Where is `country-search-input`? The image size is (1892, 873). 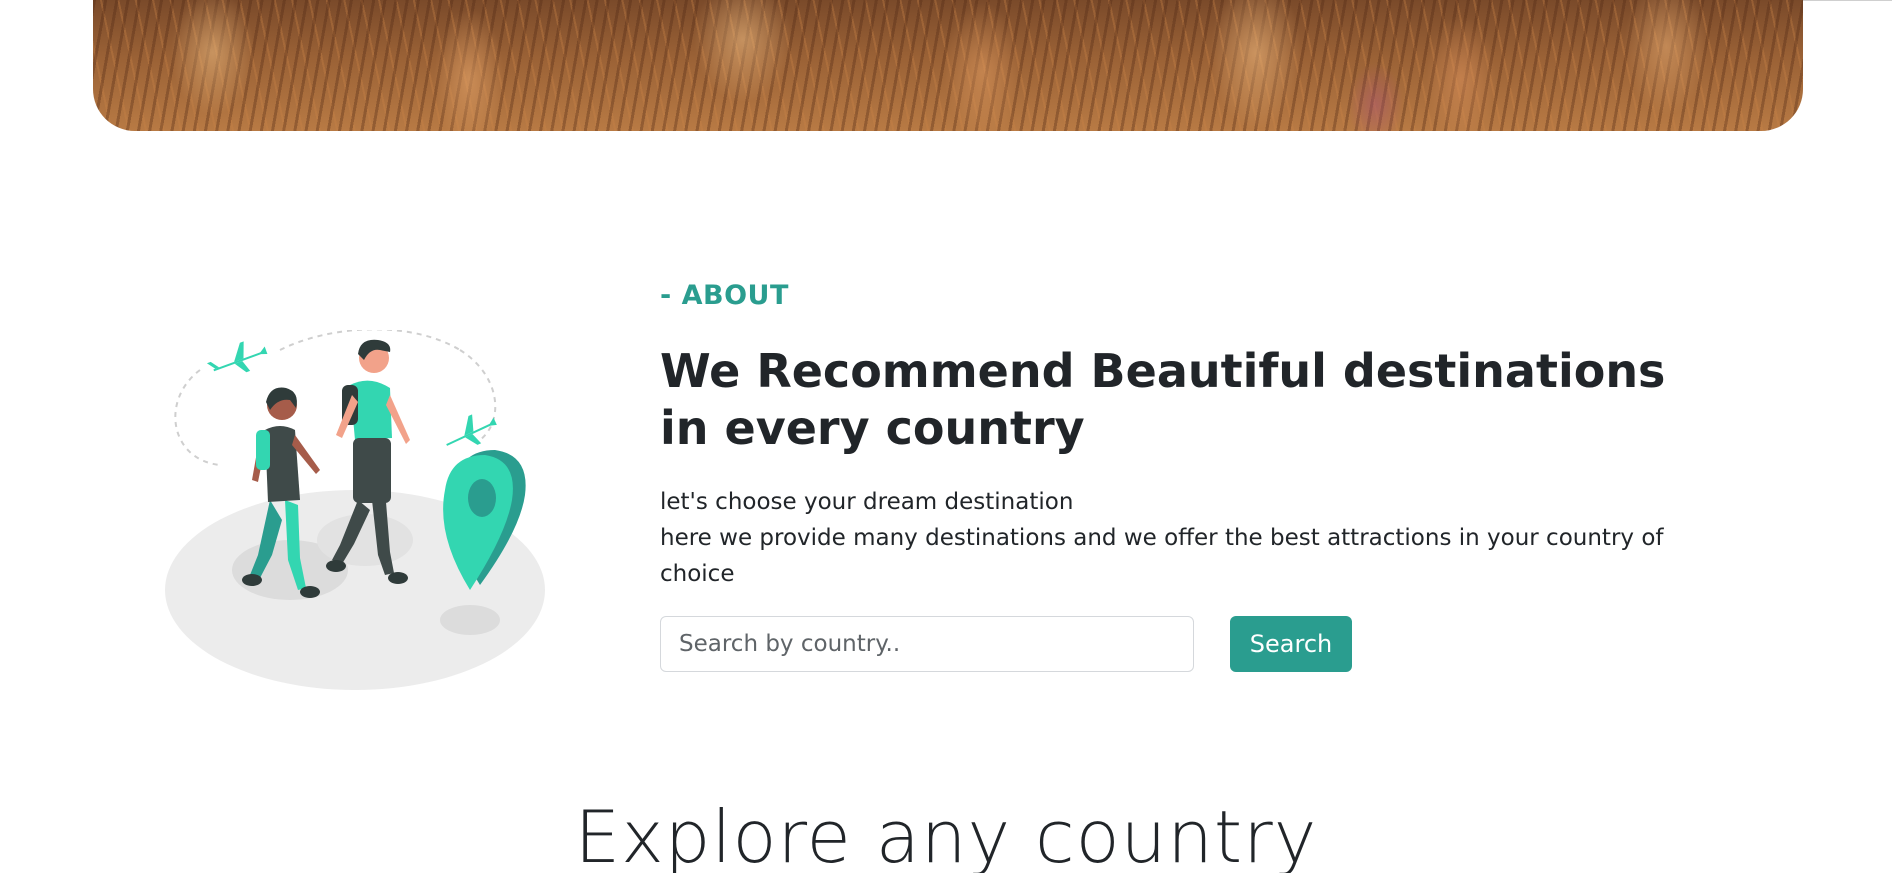 country-search-input is located at coordinates (927, 644).